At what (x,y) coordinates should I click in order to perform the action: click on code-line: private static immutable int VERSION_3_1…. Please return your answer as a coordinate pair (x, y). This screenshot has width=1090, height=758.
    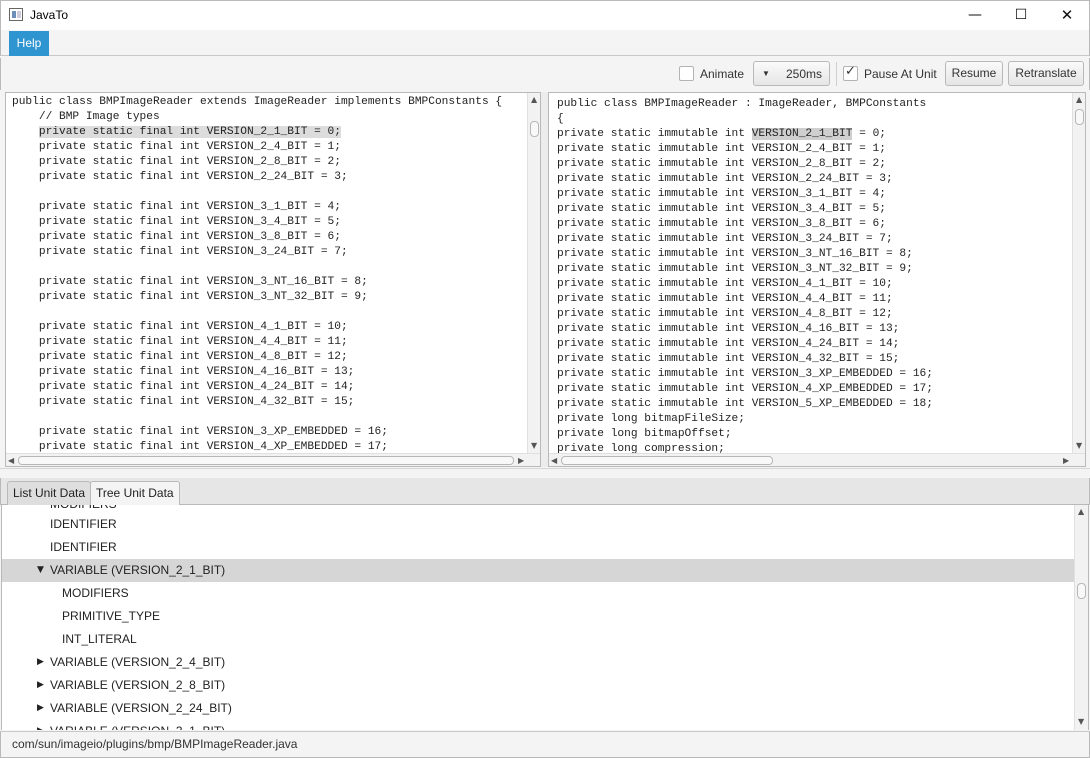
    Looking at the image, I should click on (721, 194).